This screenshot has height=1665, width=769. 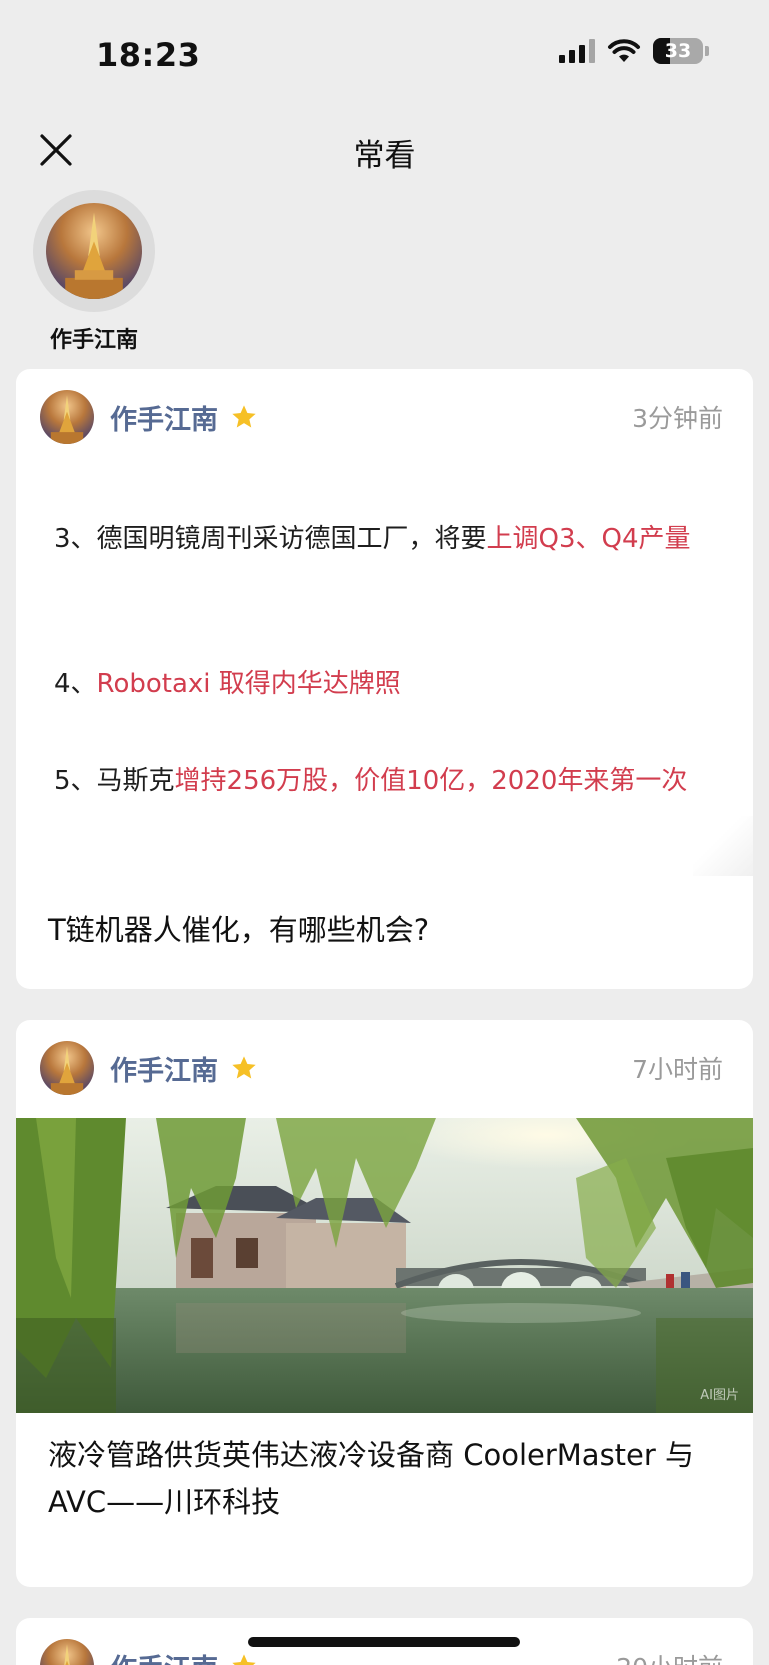 I want to click on post-title: 液冷管路供货英伟达液冷设备商 CoolerMaster 与 AVC——川环科技, so click(x=385, y=1479).